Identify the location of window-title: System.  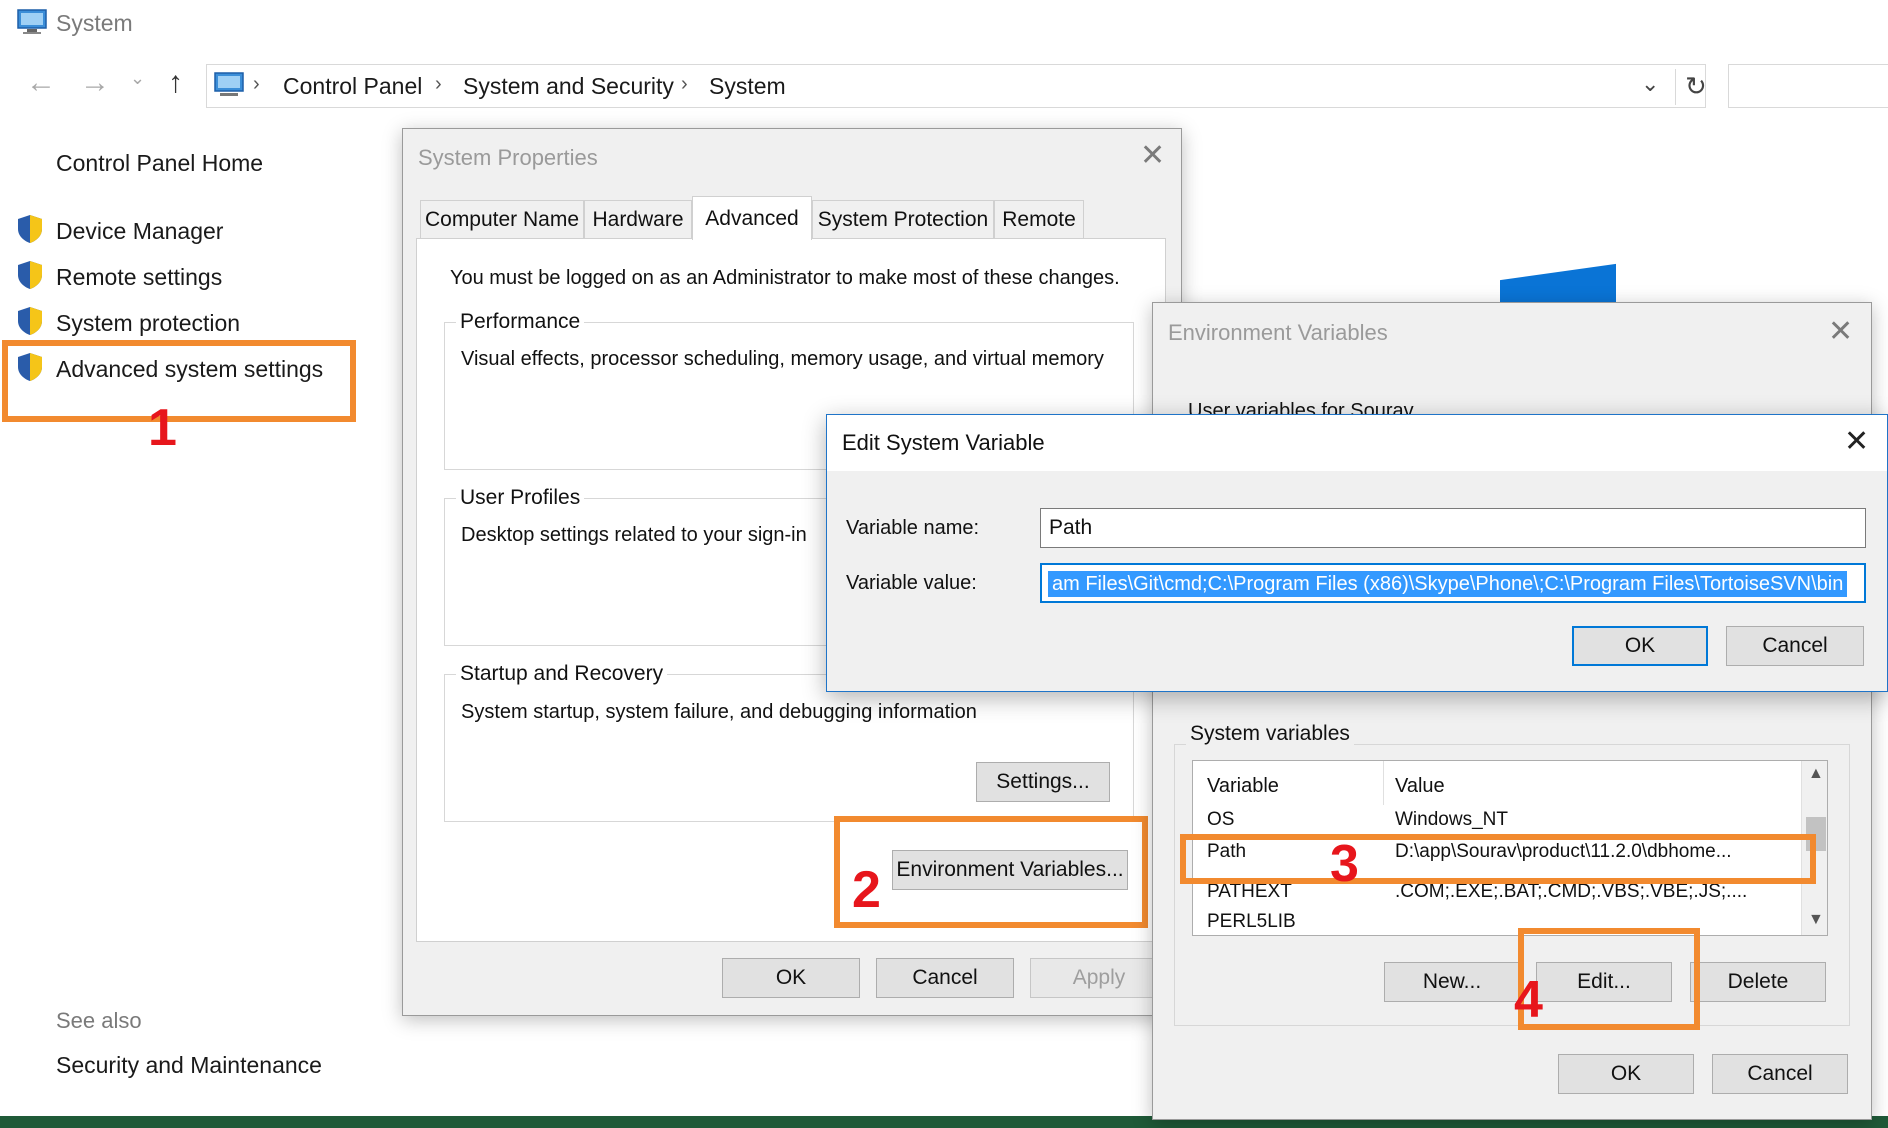
(94, 23).